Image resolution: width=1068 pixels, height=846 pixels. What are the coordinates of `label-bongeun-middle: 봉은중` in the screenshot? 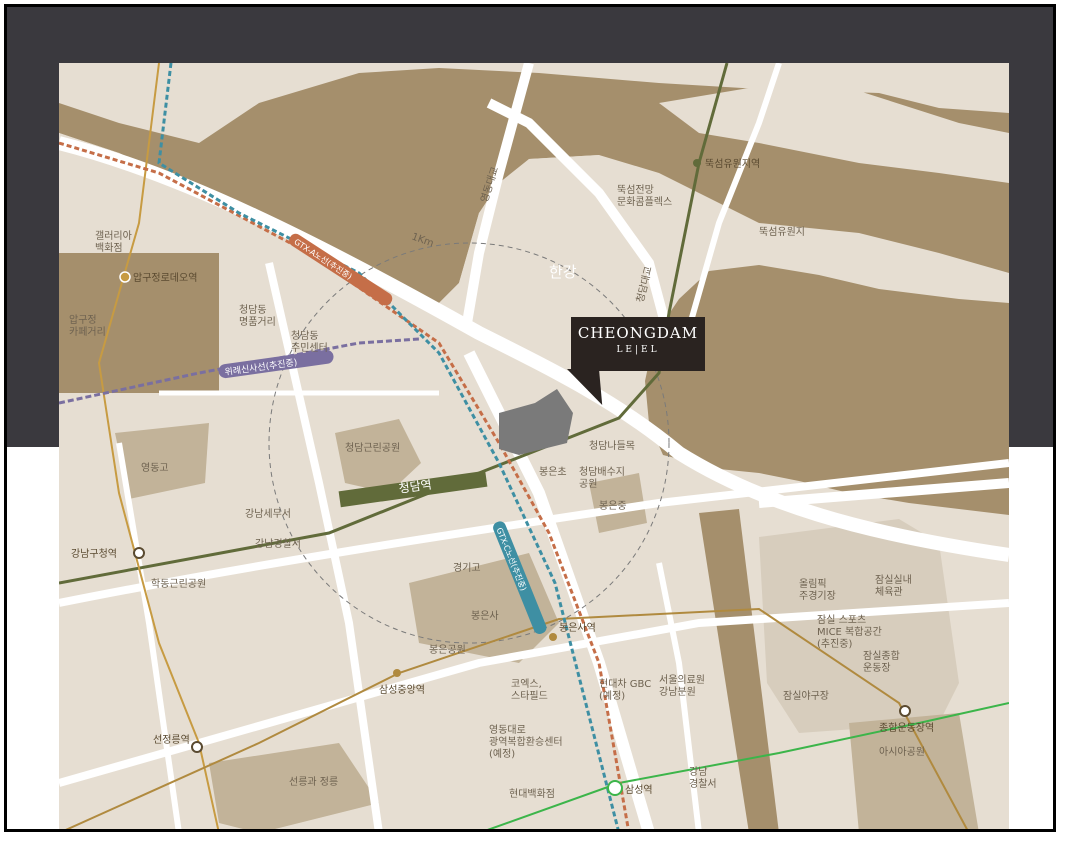 It's located at (613, 506).